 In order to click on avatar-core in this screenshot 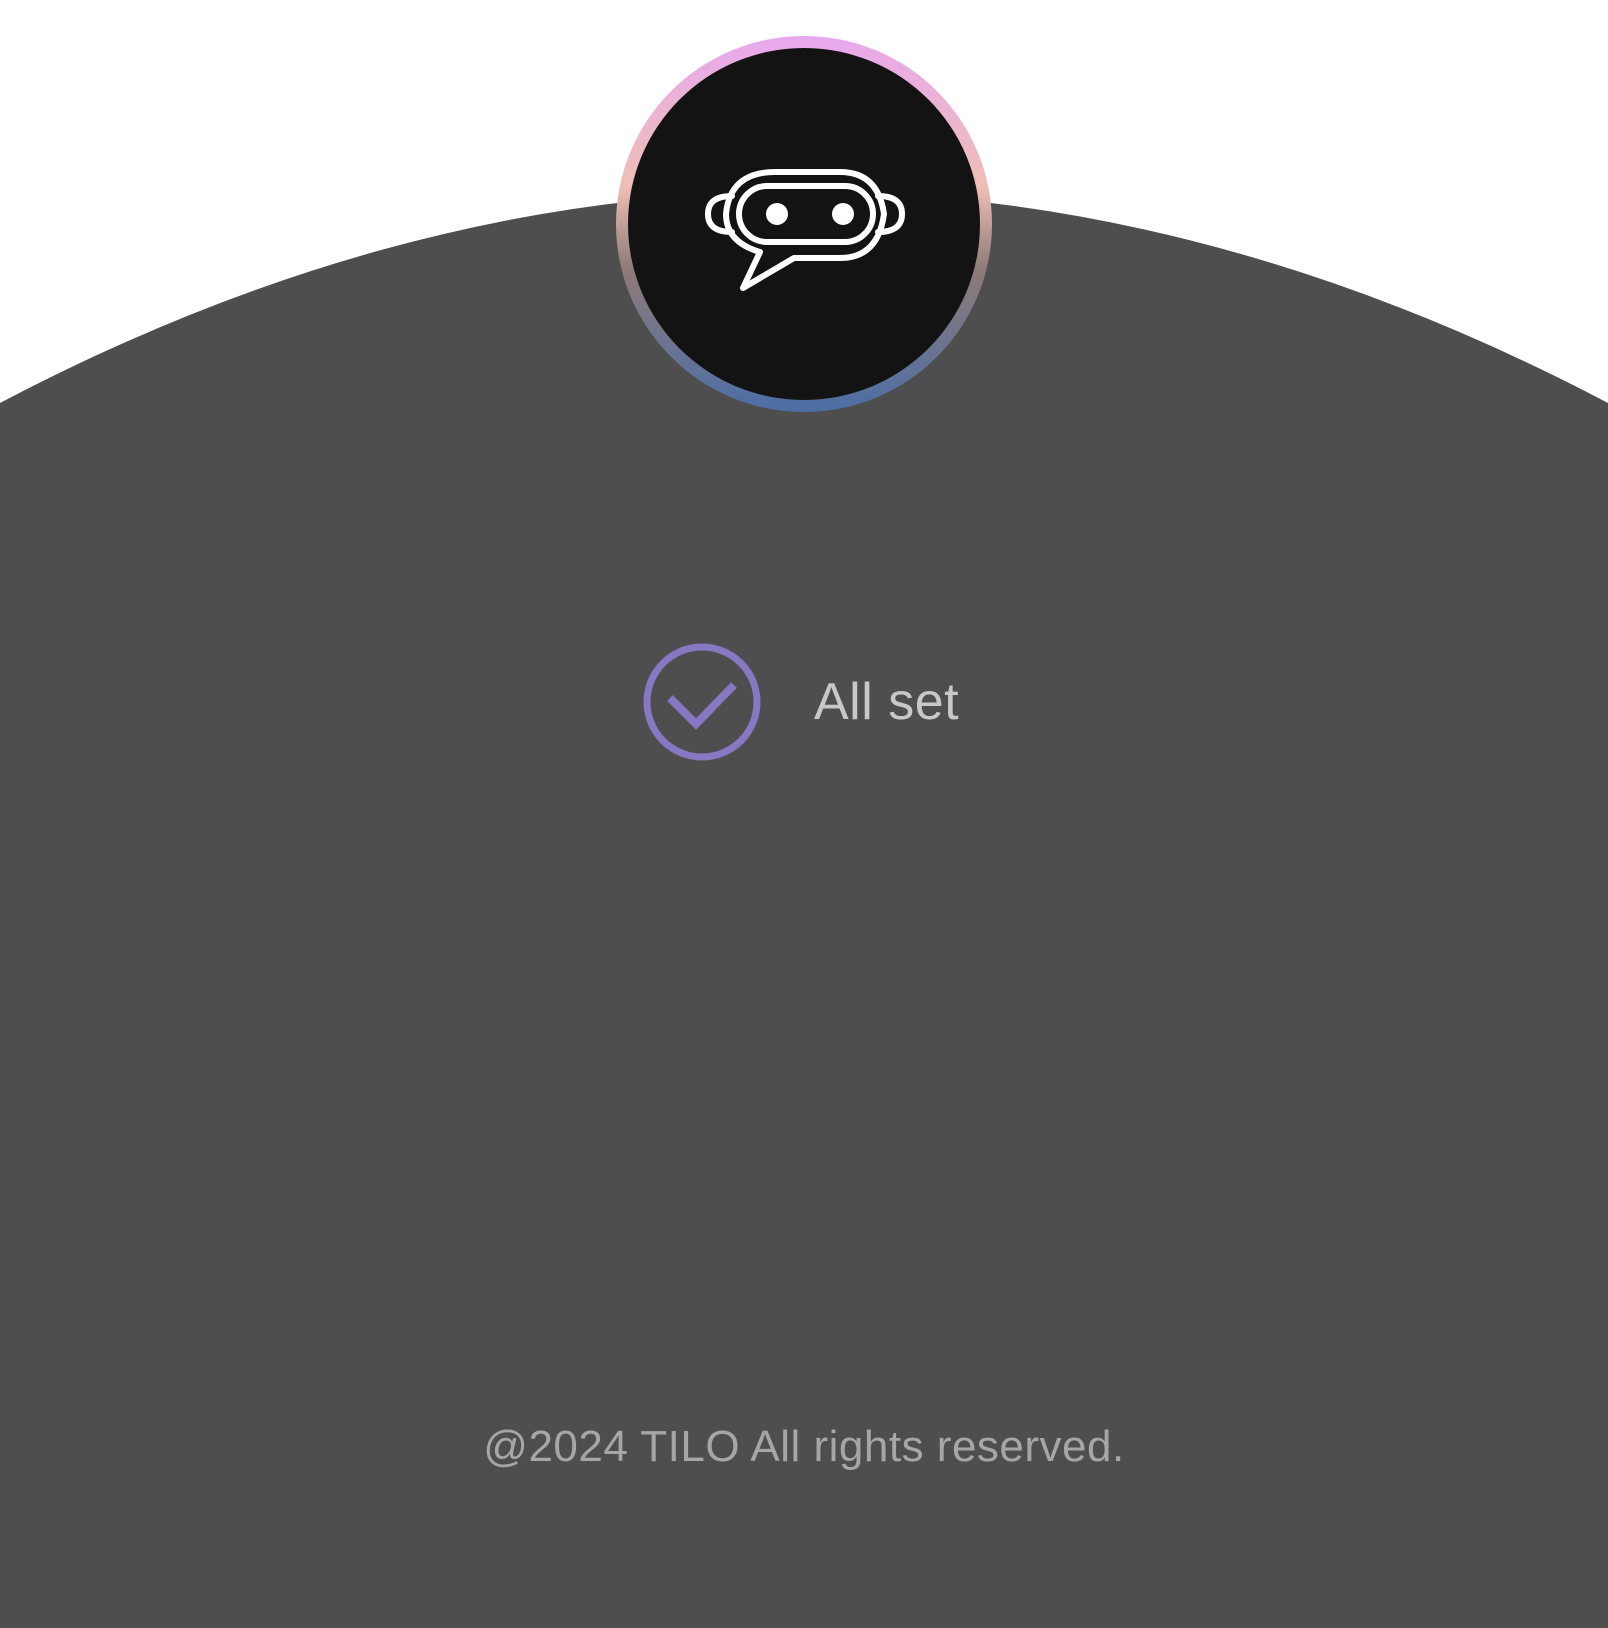, I will do `click(804, 224)`.